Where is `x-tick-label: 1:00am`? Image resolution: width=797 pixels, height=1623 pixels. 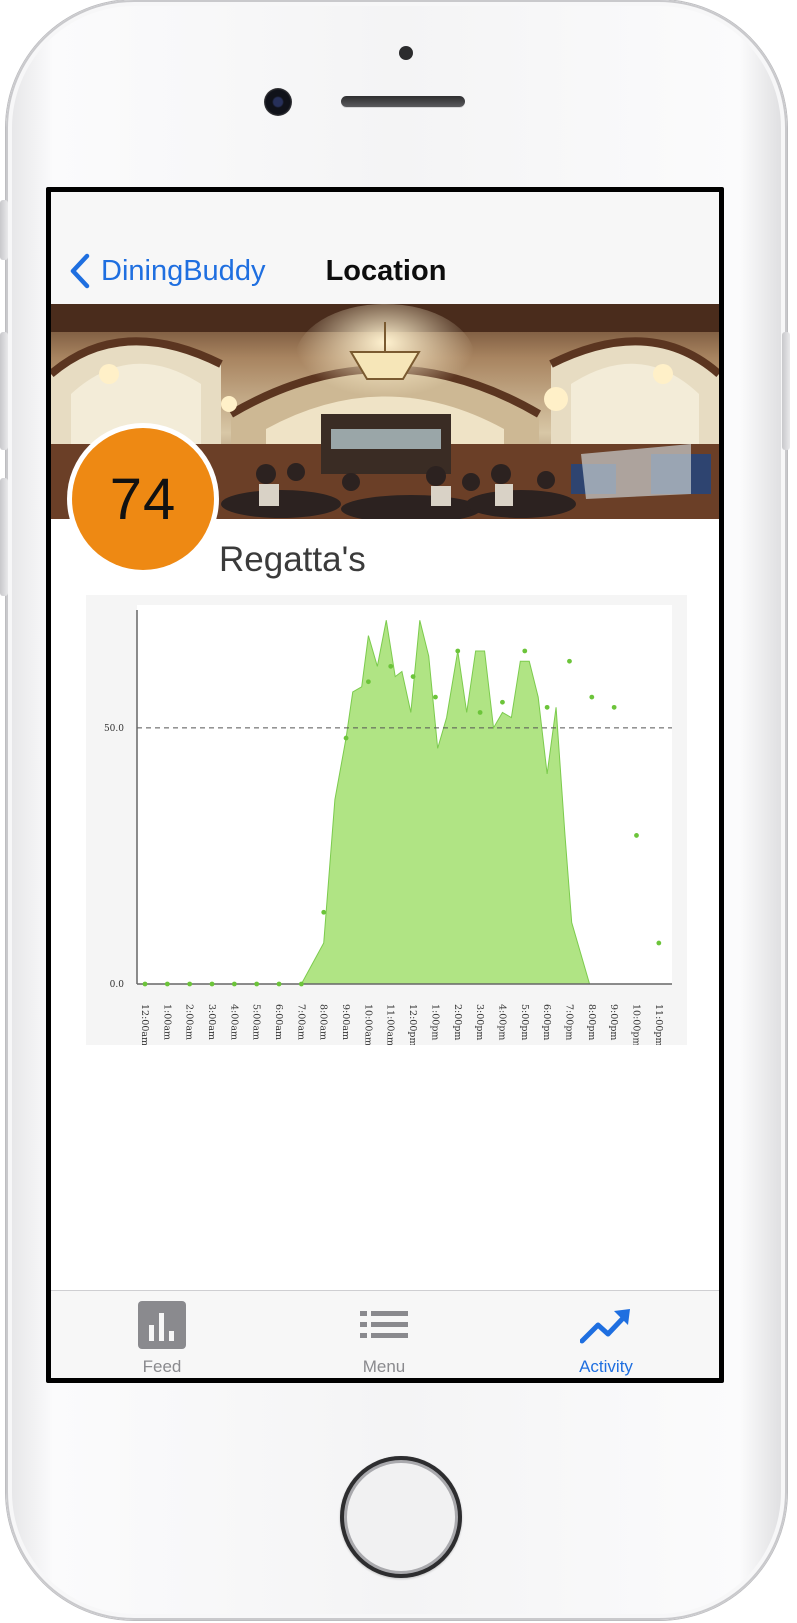
x-tick-label: 1:00am is located at coordinates (166, 1022).